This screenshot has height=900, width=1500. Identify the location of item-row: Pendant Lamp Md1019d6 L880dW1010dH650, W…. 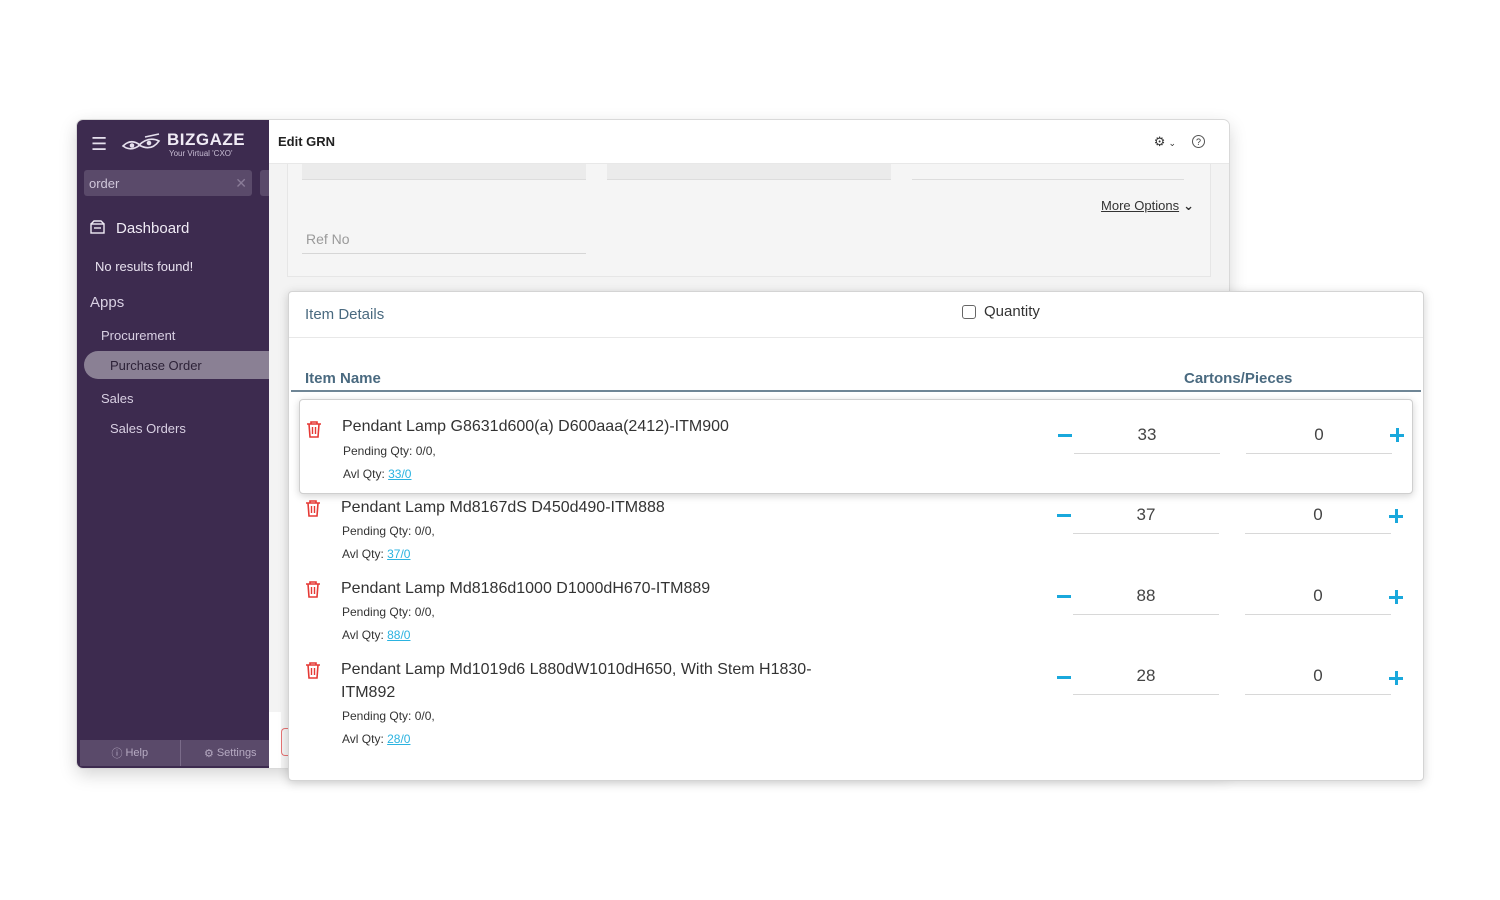
(856, 707).